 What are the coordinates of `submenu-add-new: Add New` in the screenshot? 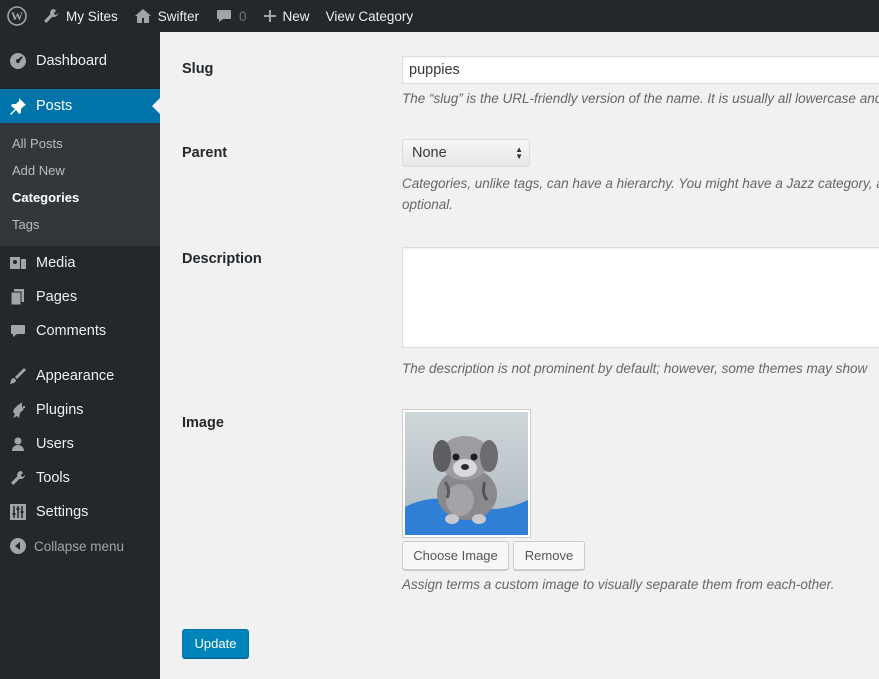 It's located at (80, 170).